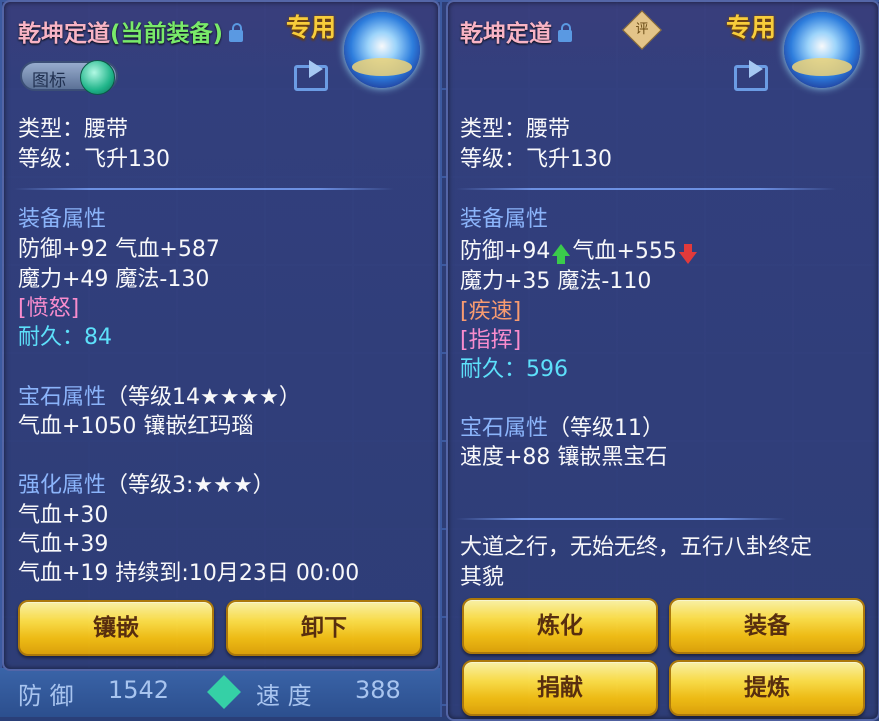 The image size is (879, 721). Describe the element at coordinates (560, 626) in the screenshot. I see `refine-button: 炼化` at that location.